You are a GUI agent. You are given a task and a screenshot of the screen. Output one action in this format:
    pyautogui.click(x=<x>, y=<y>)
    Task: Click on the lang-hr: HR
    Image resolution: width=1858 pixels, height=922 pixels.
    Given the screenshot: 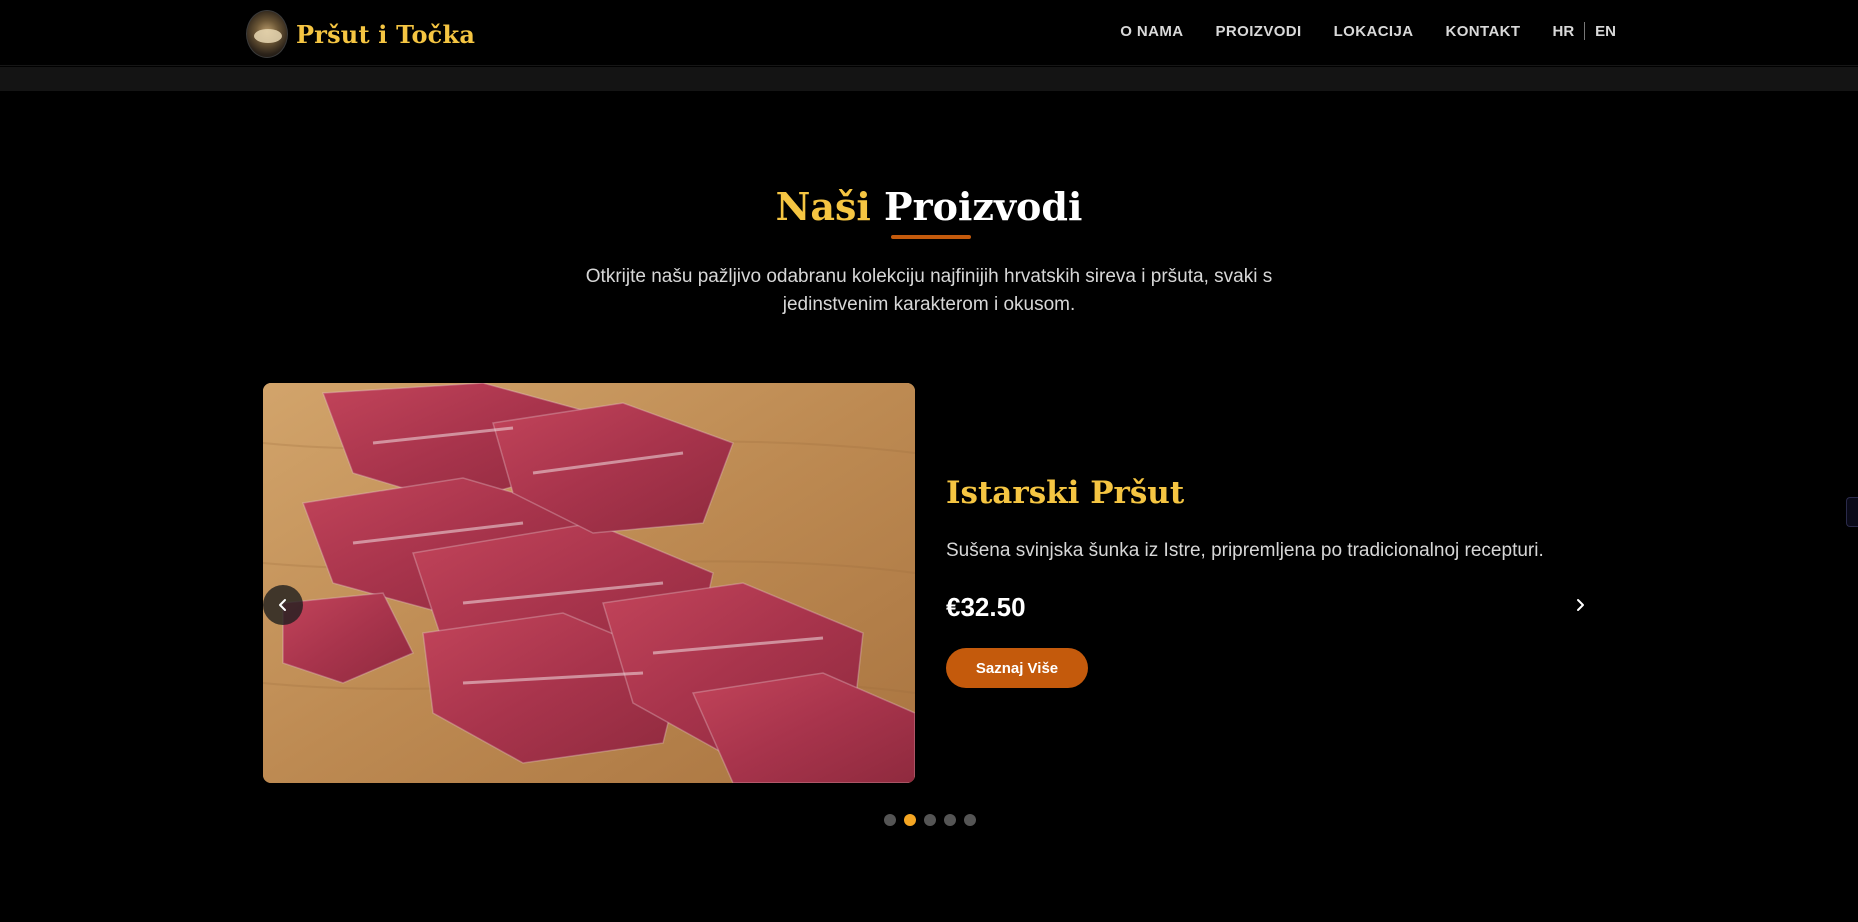 What is the action you would take?
    pyautogui.click(x=1563, y=31)
    